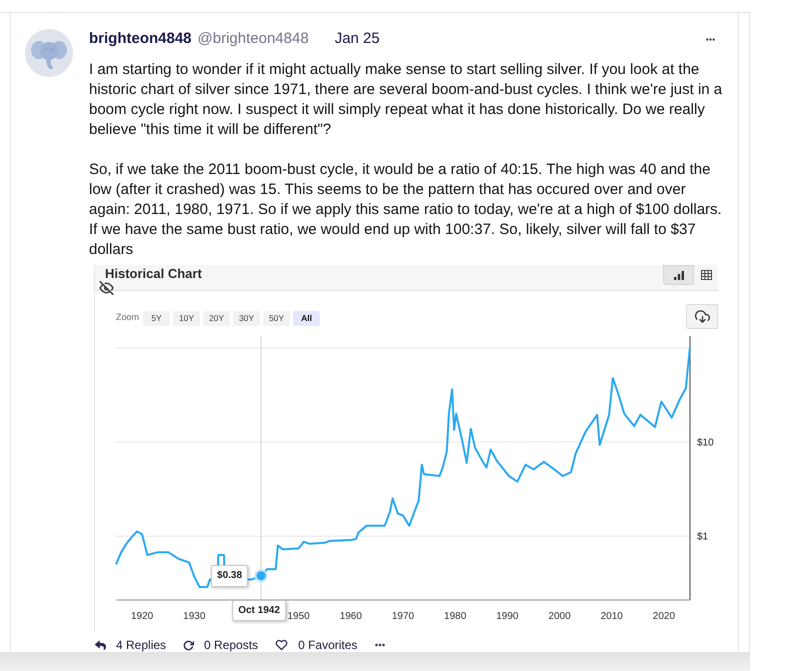  What do you see at coordinates (664, 616) in the screenshot?
I see `x-axis-label: 2020` at bounding box center [664, 616].